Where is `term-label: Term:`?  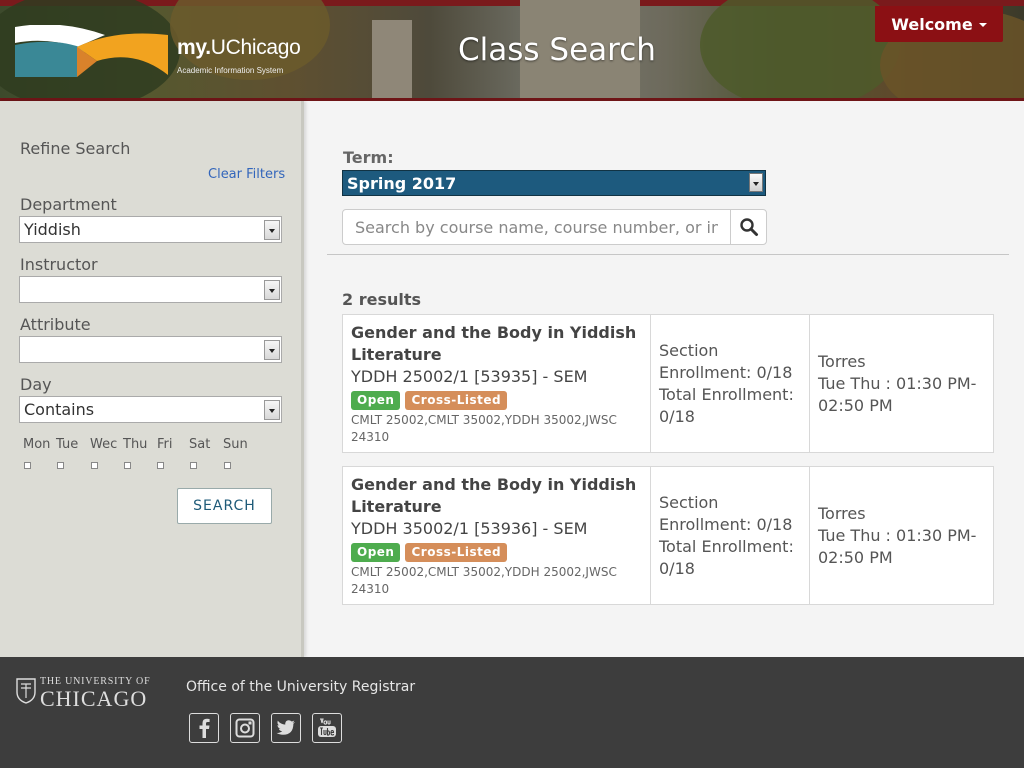
term-label: Term: is located at coordinates (368, 157).